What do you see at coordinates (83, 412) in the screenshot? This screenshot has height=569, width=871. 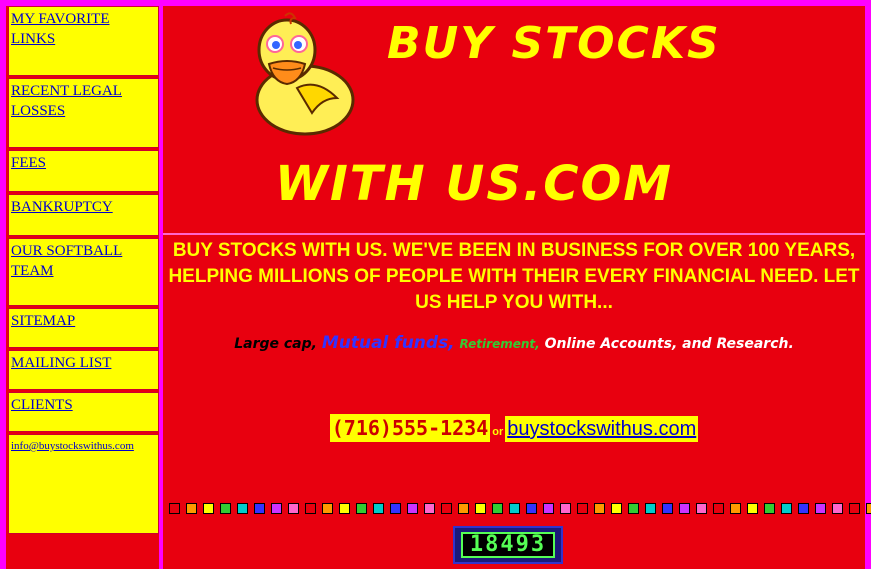 I see `nav-cell-clients: CLIENTS` at bounding box center [83, 412].